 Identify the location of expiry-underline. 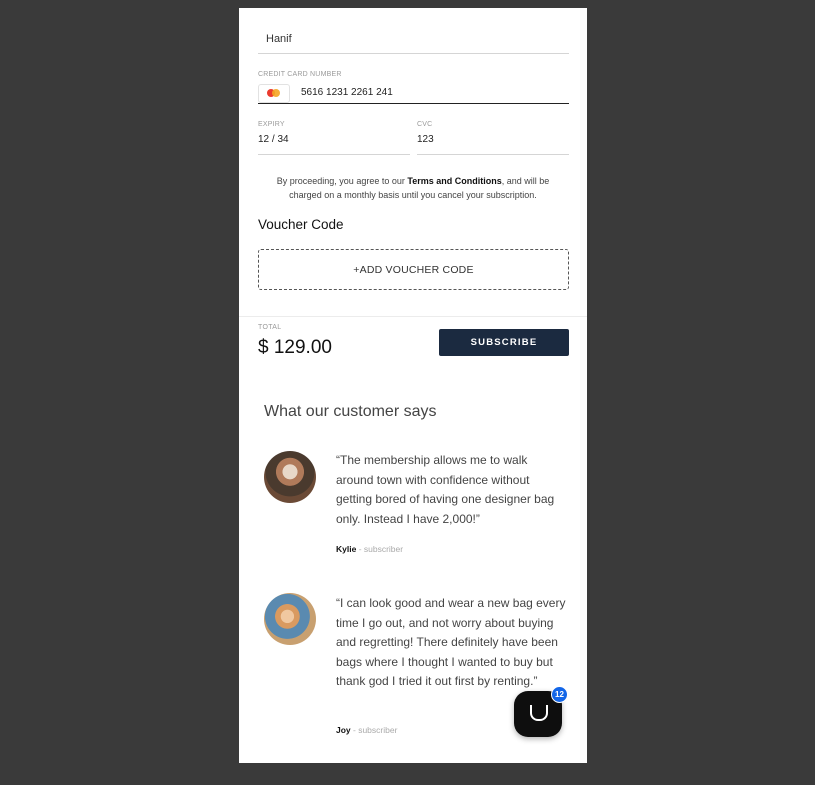
(334, 154).